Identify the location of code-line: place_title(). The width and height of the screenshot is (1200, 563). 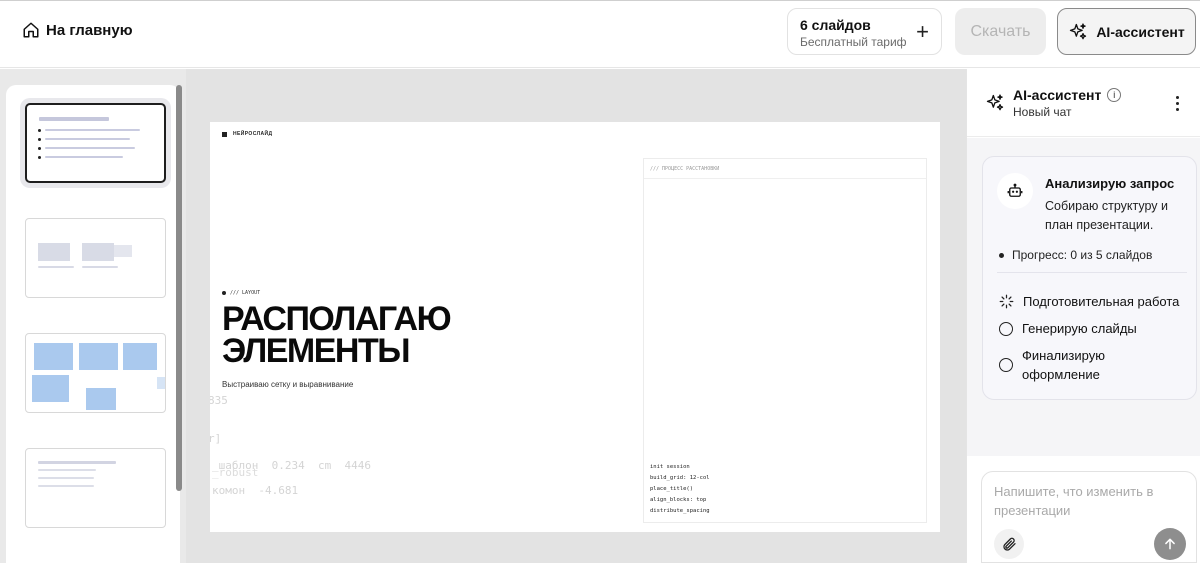
(672, 489).